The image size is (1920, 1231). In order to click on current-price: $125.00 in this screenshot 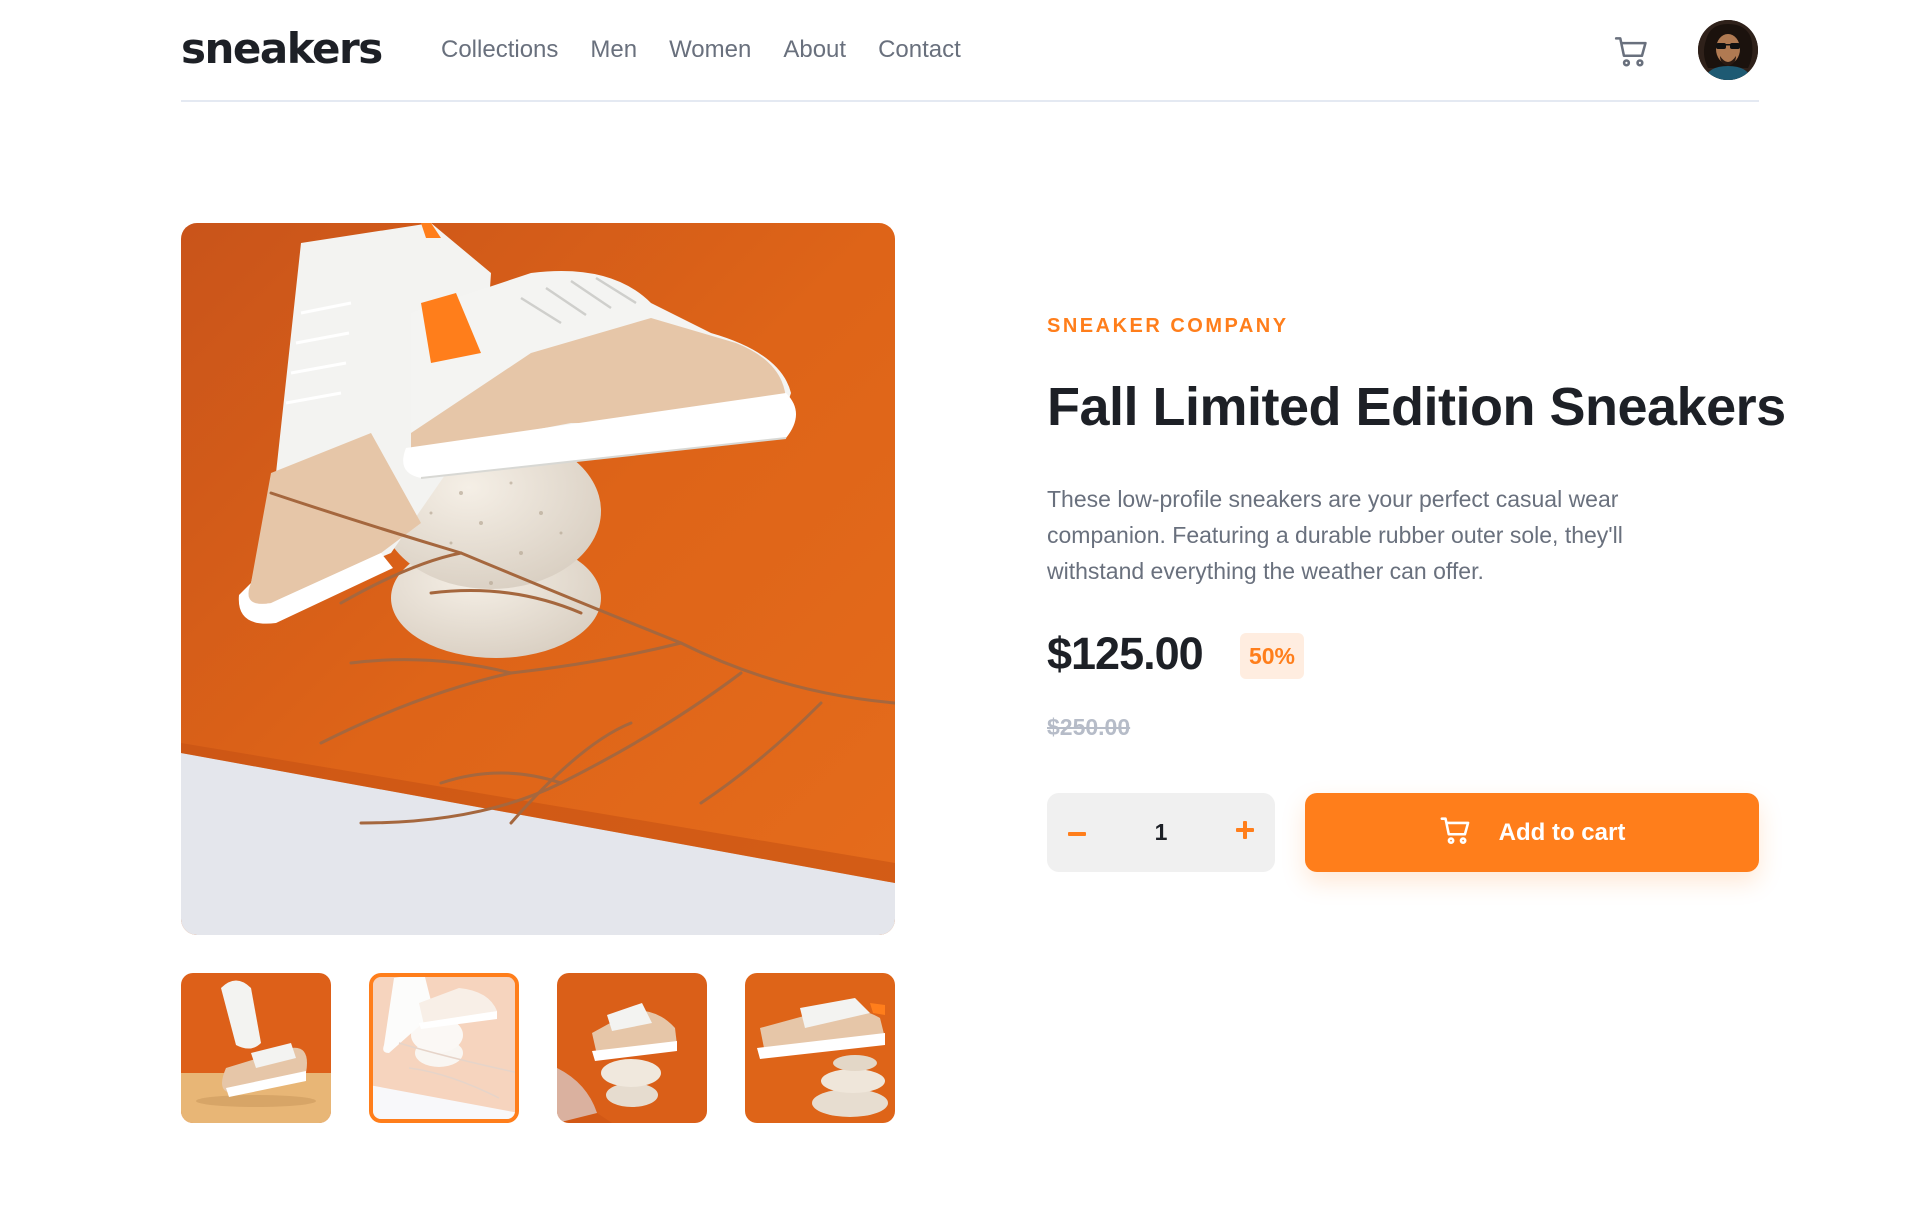, I will do `click(1125, 653)`.